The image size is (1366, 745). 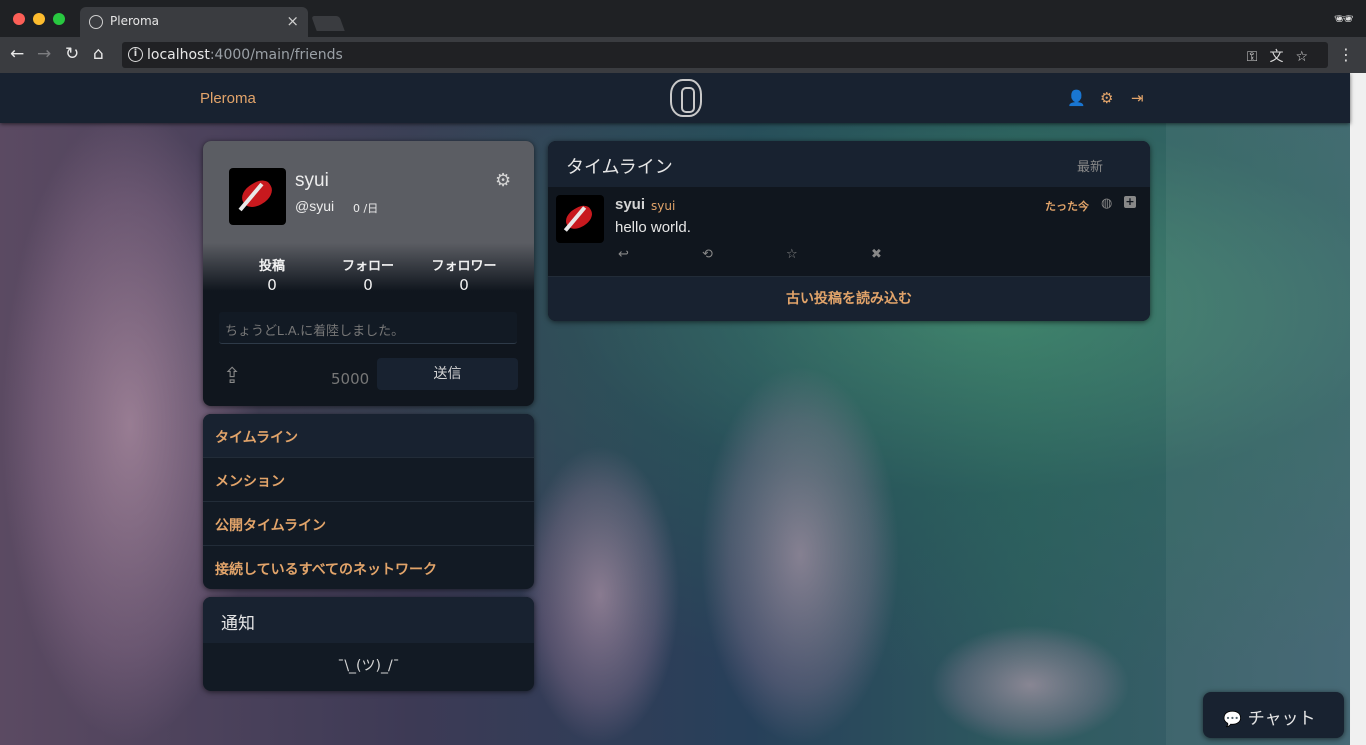 What do you see at coordinates (368, 567) in the screenshot?
I see `nav-item-whole-network: 接続しているすべてのネットワーク` at bounding box center [368, 567].